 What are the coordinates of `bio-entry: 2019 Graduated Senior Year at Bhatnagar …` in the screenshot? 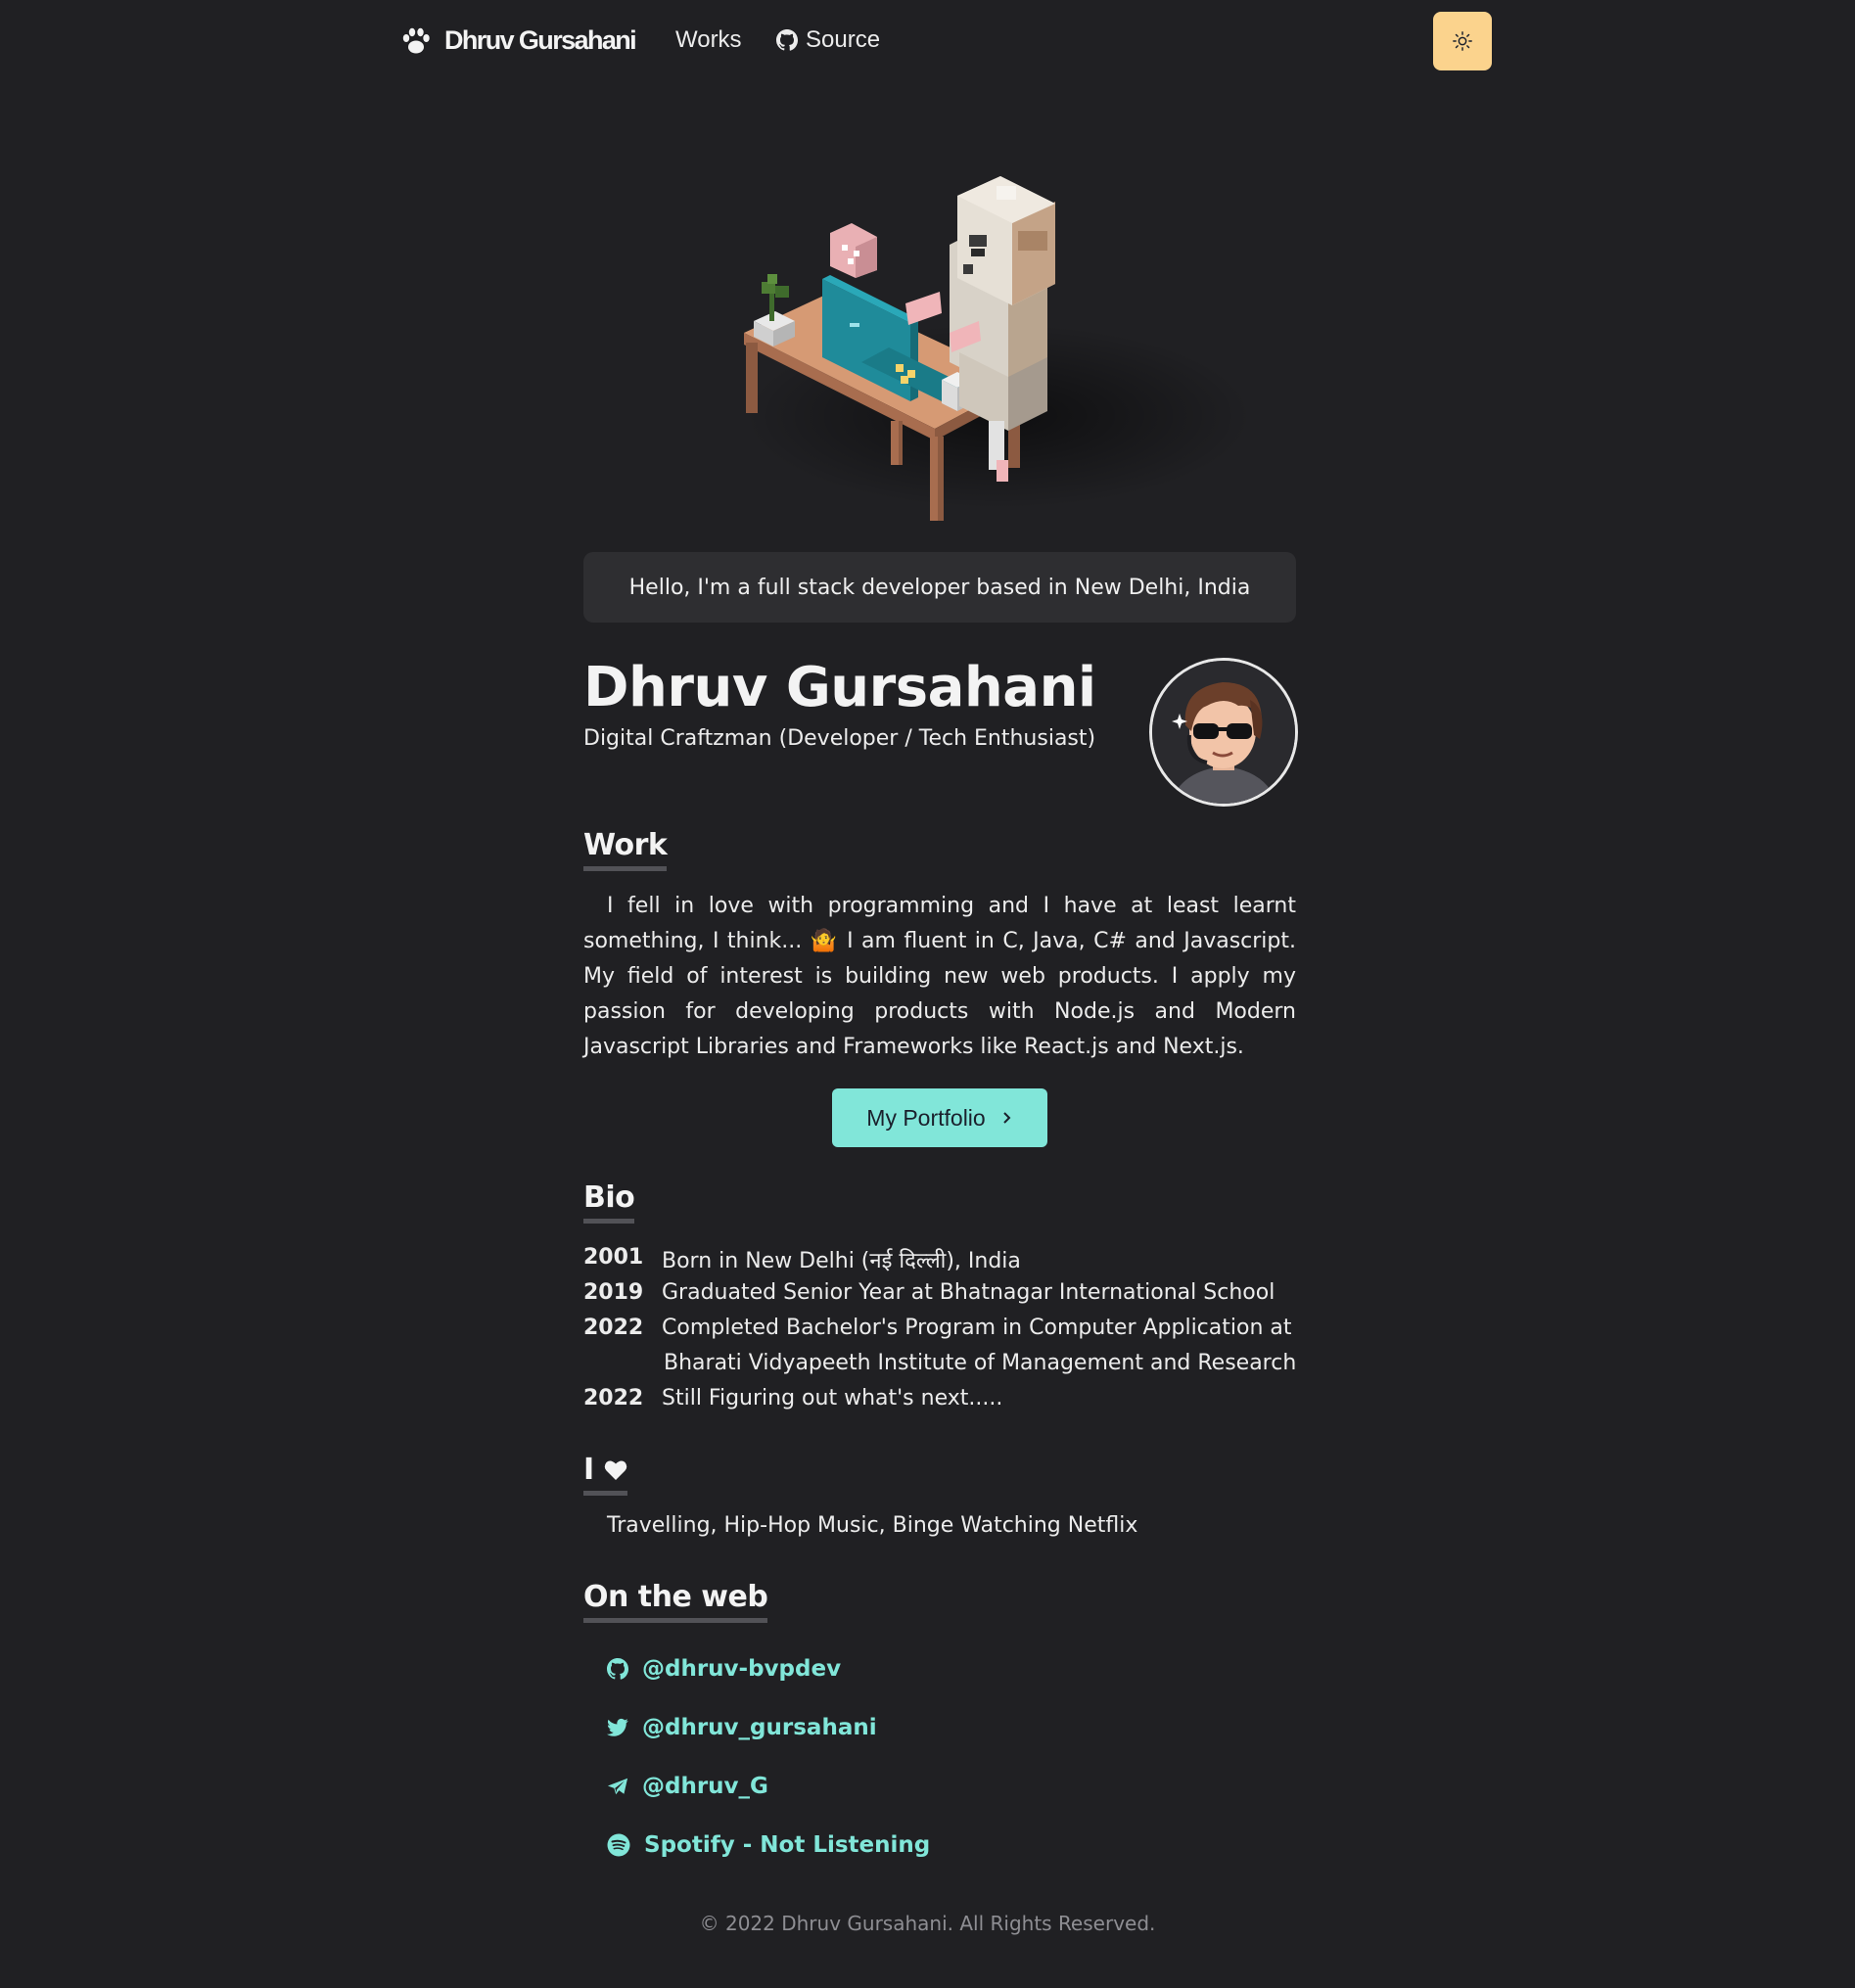 It's located at (929, 1292).